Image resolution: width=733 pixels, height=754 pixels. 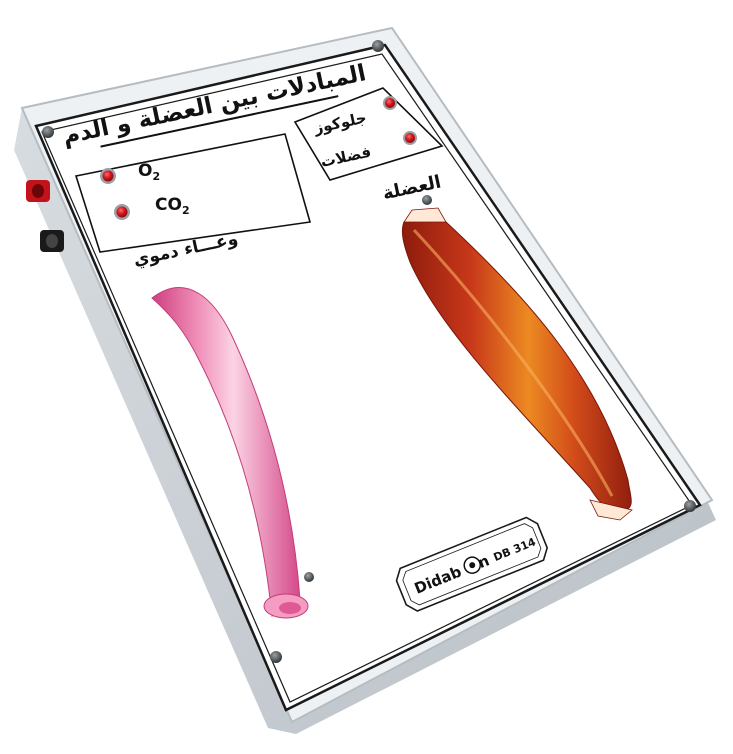 I want to click on led-waste, so click(x=410, y=138).